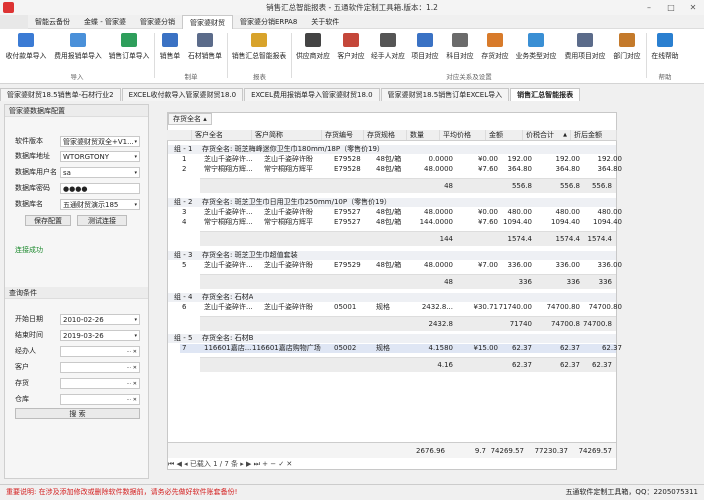  Describe the element at coordinates (205, 47) in the screenshot. I see `stone-sales-button: 石材销售单` at that location.